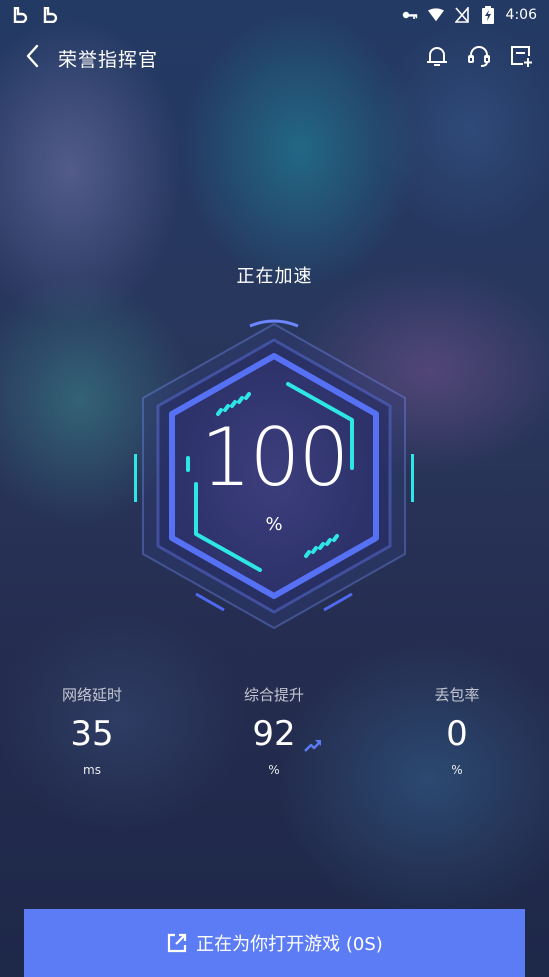 This screenshot has height=977, width=549. Describe the element at coordinates (457, 734) in the screenshot. I see `stat-value: 0` at that location.